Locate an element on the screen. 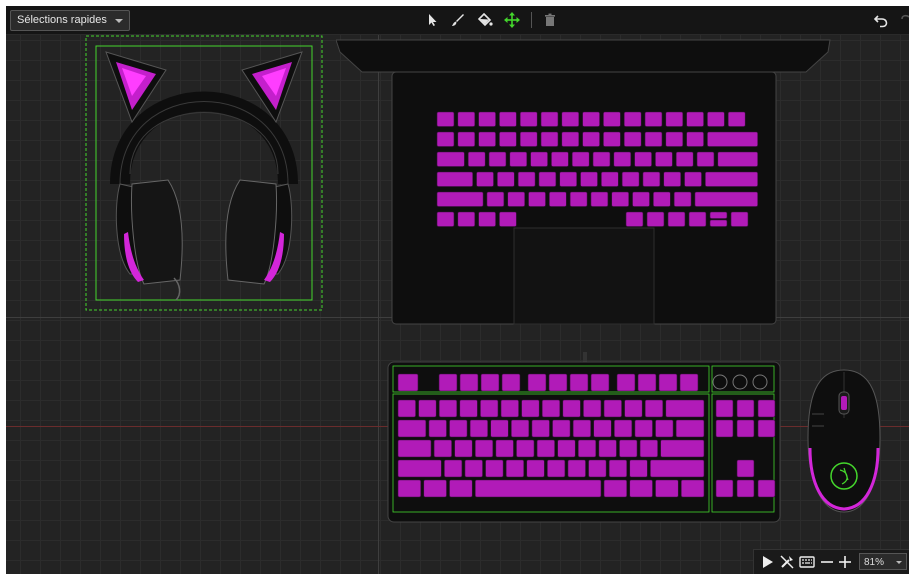 This screenshot has width=909, height=574. zoom-out-button is located at coordinates (827, 562).